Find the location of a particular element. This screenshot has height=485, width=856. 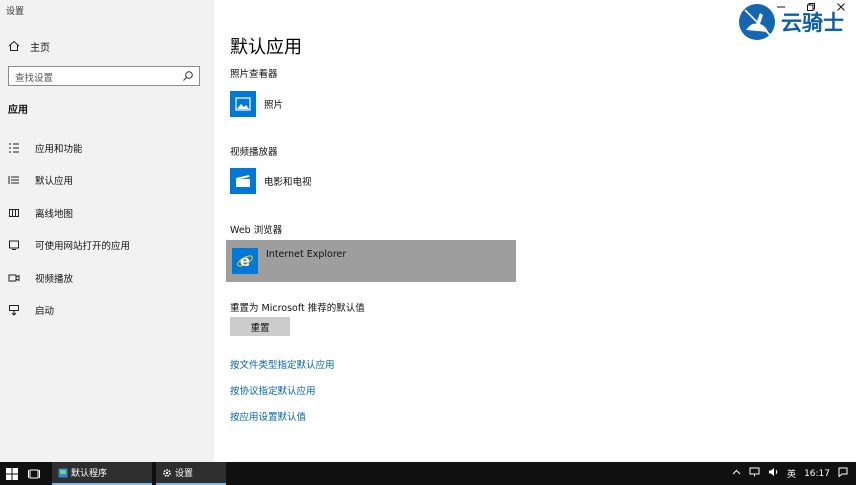

task-view-button is located at coordinates (34, 473).